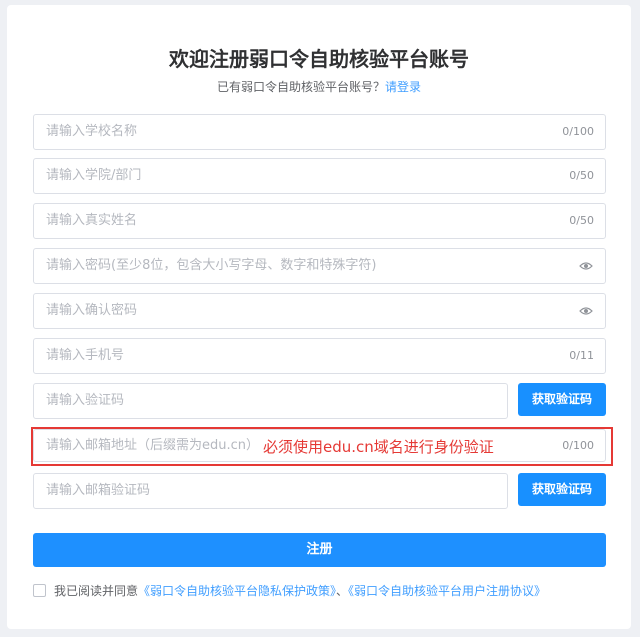 The width and height of the screenshot is (640, 637). Describe the element at coordinates (319, 221) in the screenshot. I see `name-input: 请输入真实姓名 0/50` at that location.